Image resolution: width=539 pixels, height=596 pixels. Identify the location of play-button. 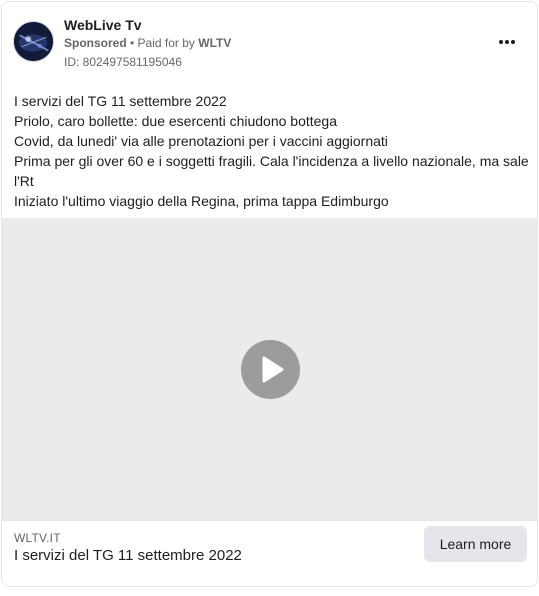
(270, 369).